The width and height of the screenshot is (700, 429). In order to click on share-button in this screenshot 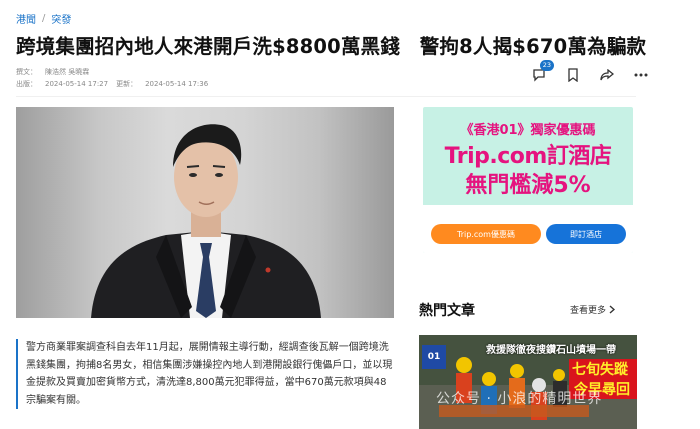, I will do `click(607, 75)`.